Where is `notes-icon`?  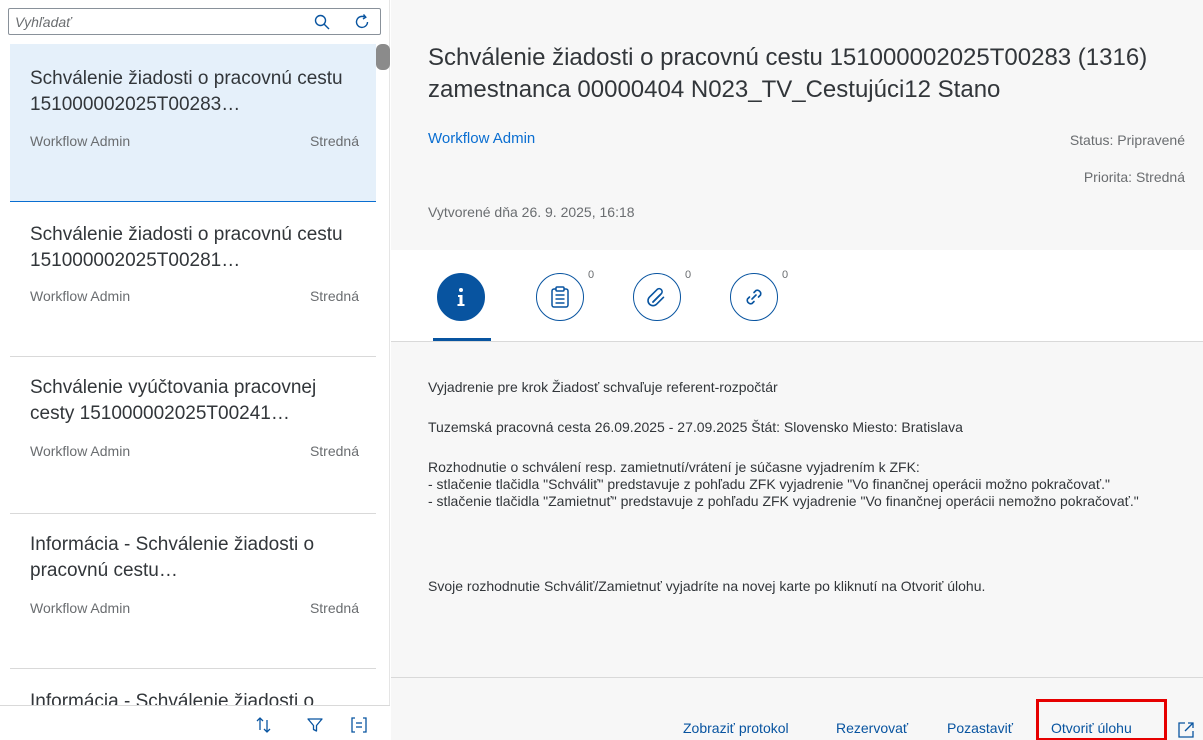
notes-icon is located at coordinates (560, 297).